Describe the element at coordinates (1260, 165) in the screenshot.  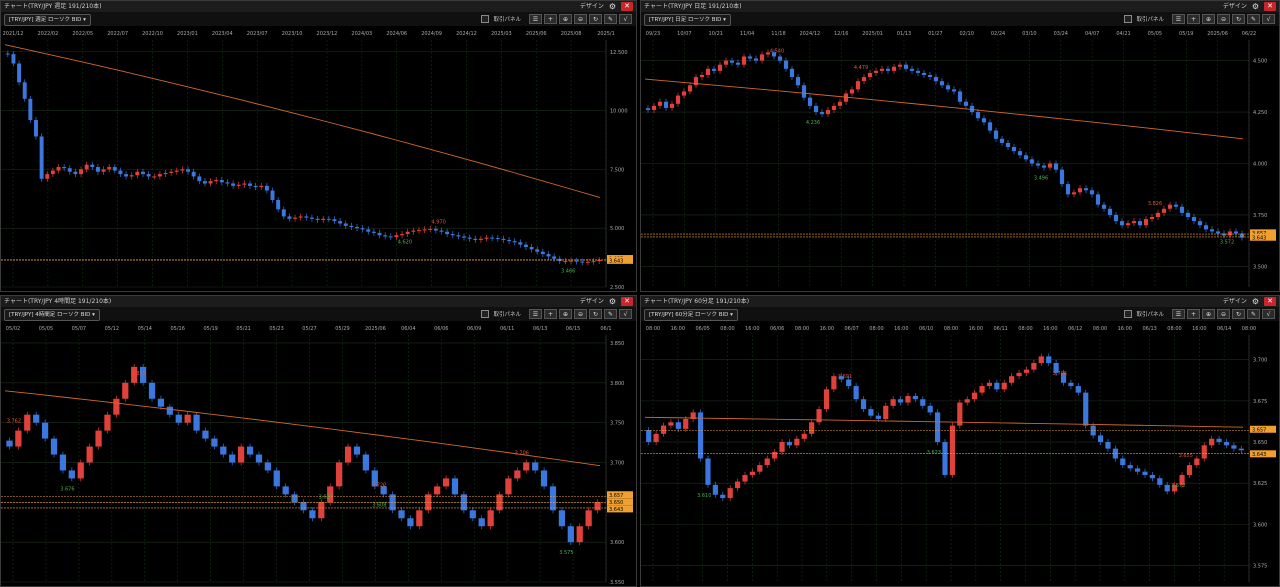
I see `y-tick-label: 4.000` at that location.